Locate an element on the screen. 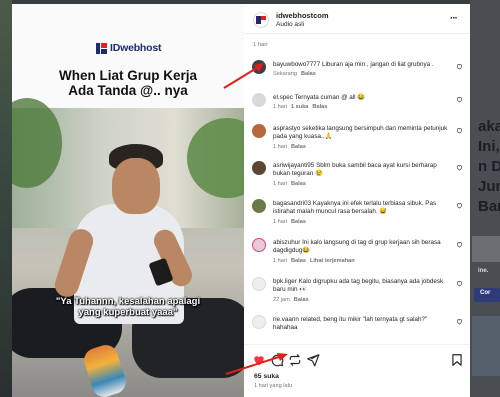 The width and height of the screenshot is (500, 397). comment-time: Sekarang is located at coordinates (285, 74).